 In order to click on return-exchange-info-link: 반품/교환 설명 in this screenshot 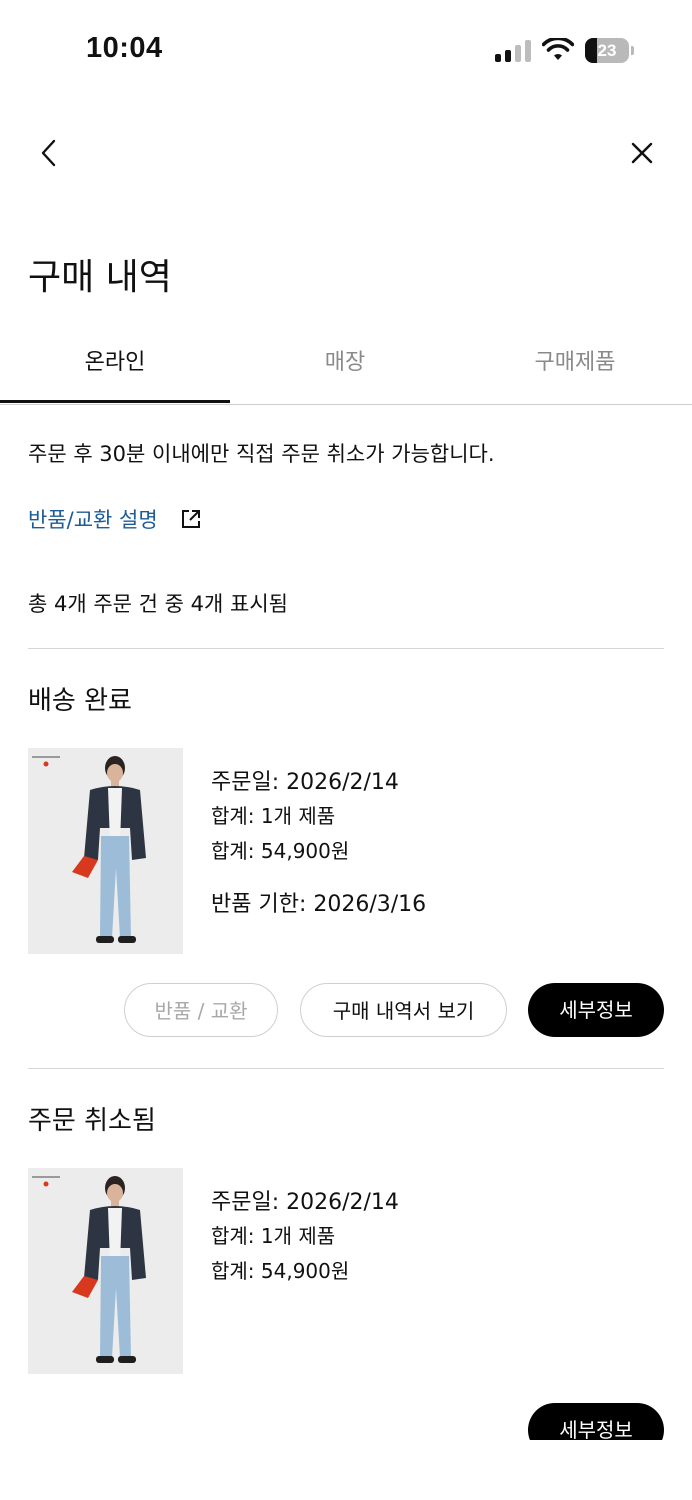, I will do `click(115, 519)`.